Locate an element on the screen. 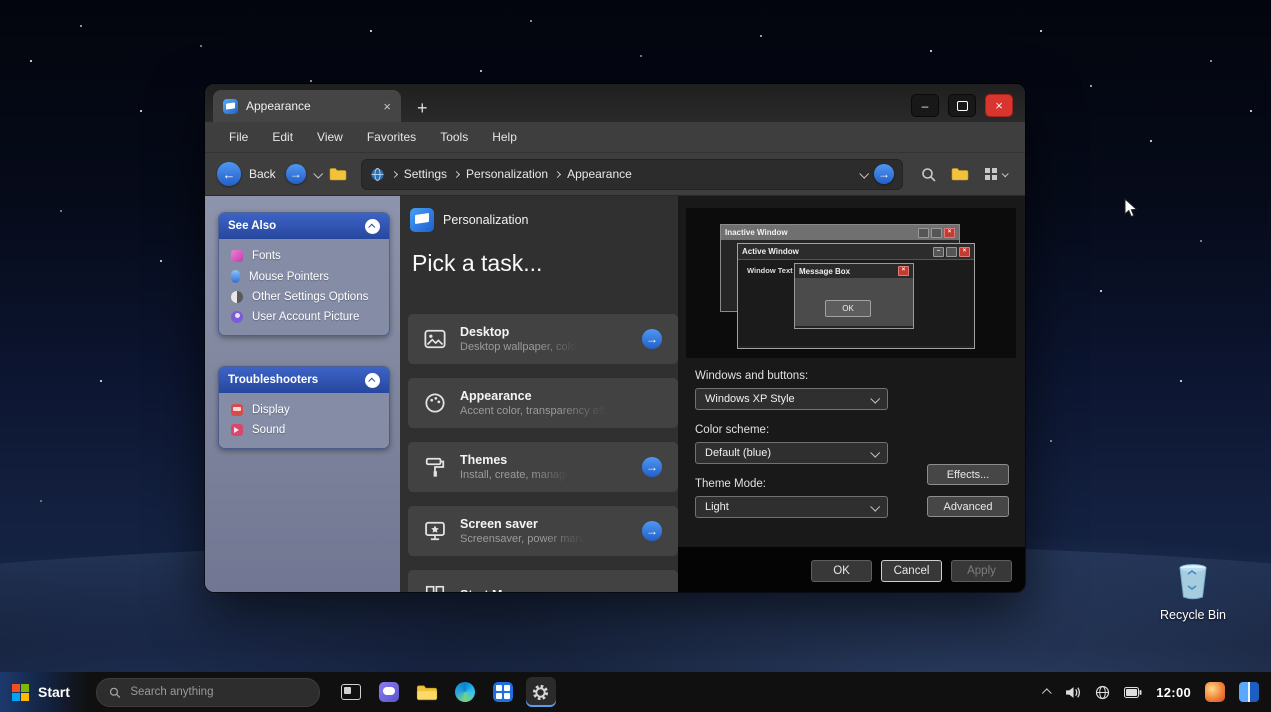 The height and width of the screenshot is (712, 1271). task-view-button is located at coordinates (351, 692).